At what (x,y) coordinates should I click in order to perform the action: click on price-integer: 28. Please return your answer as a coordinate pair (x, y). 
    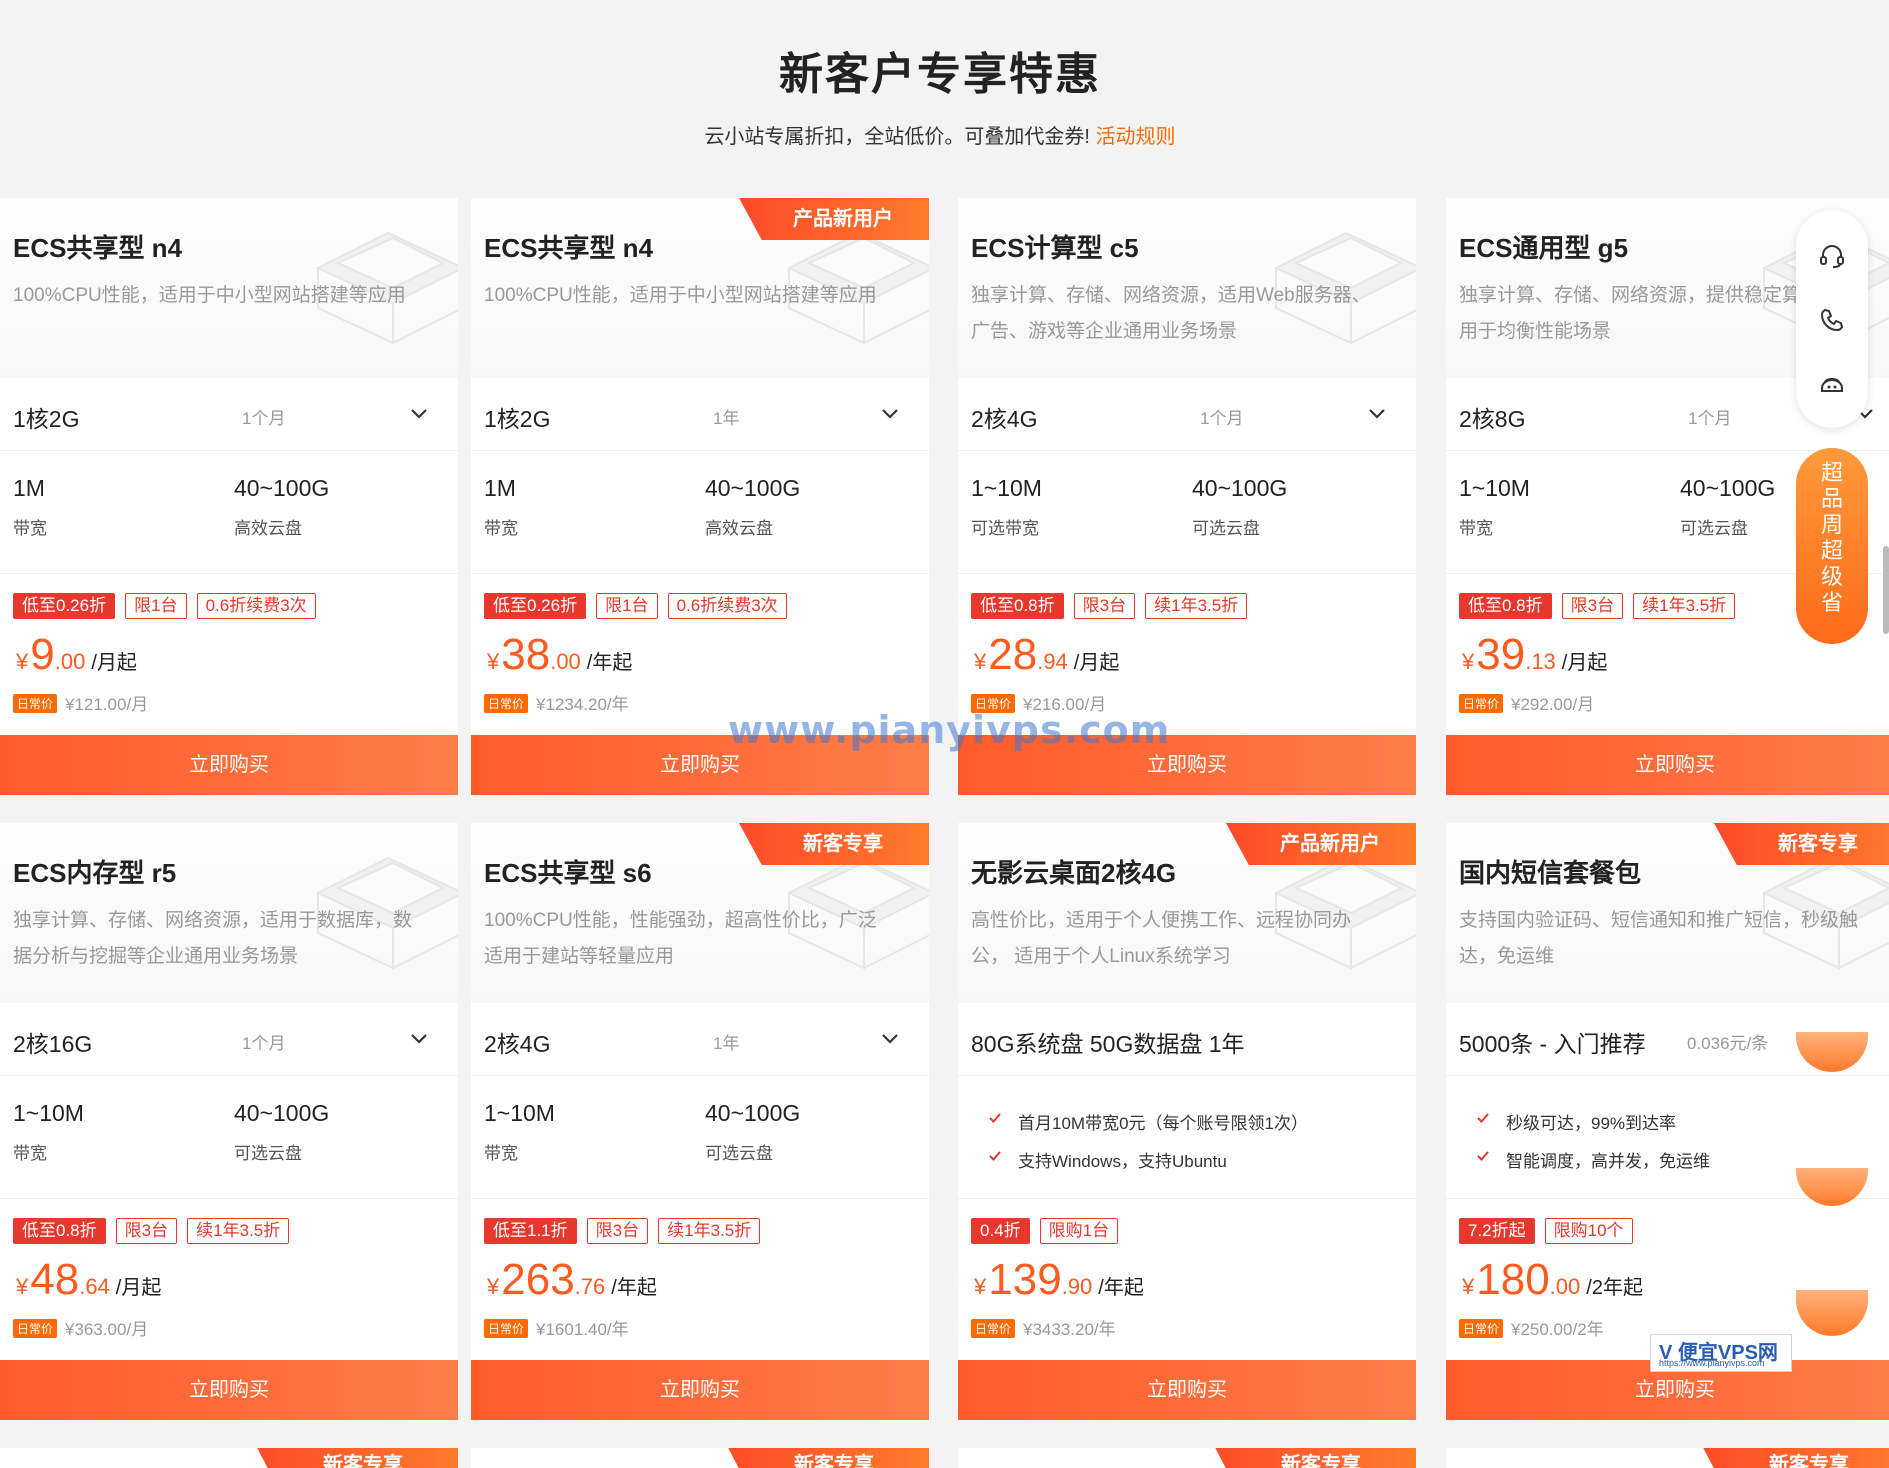
    Looking at the image, I should click on (1013, 654).